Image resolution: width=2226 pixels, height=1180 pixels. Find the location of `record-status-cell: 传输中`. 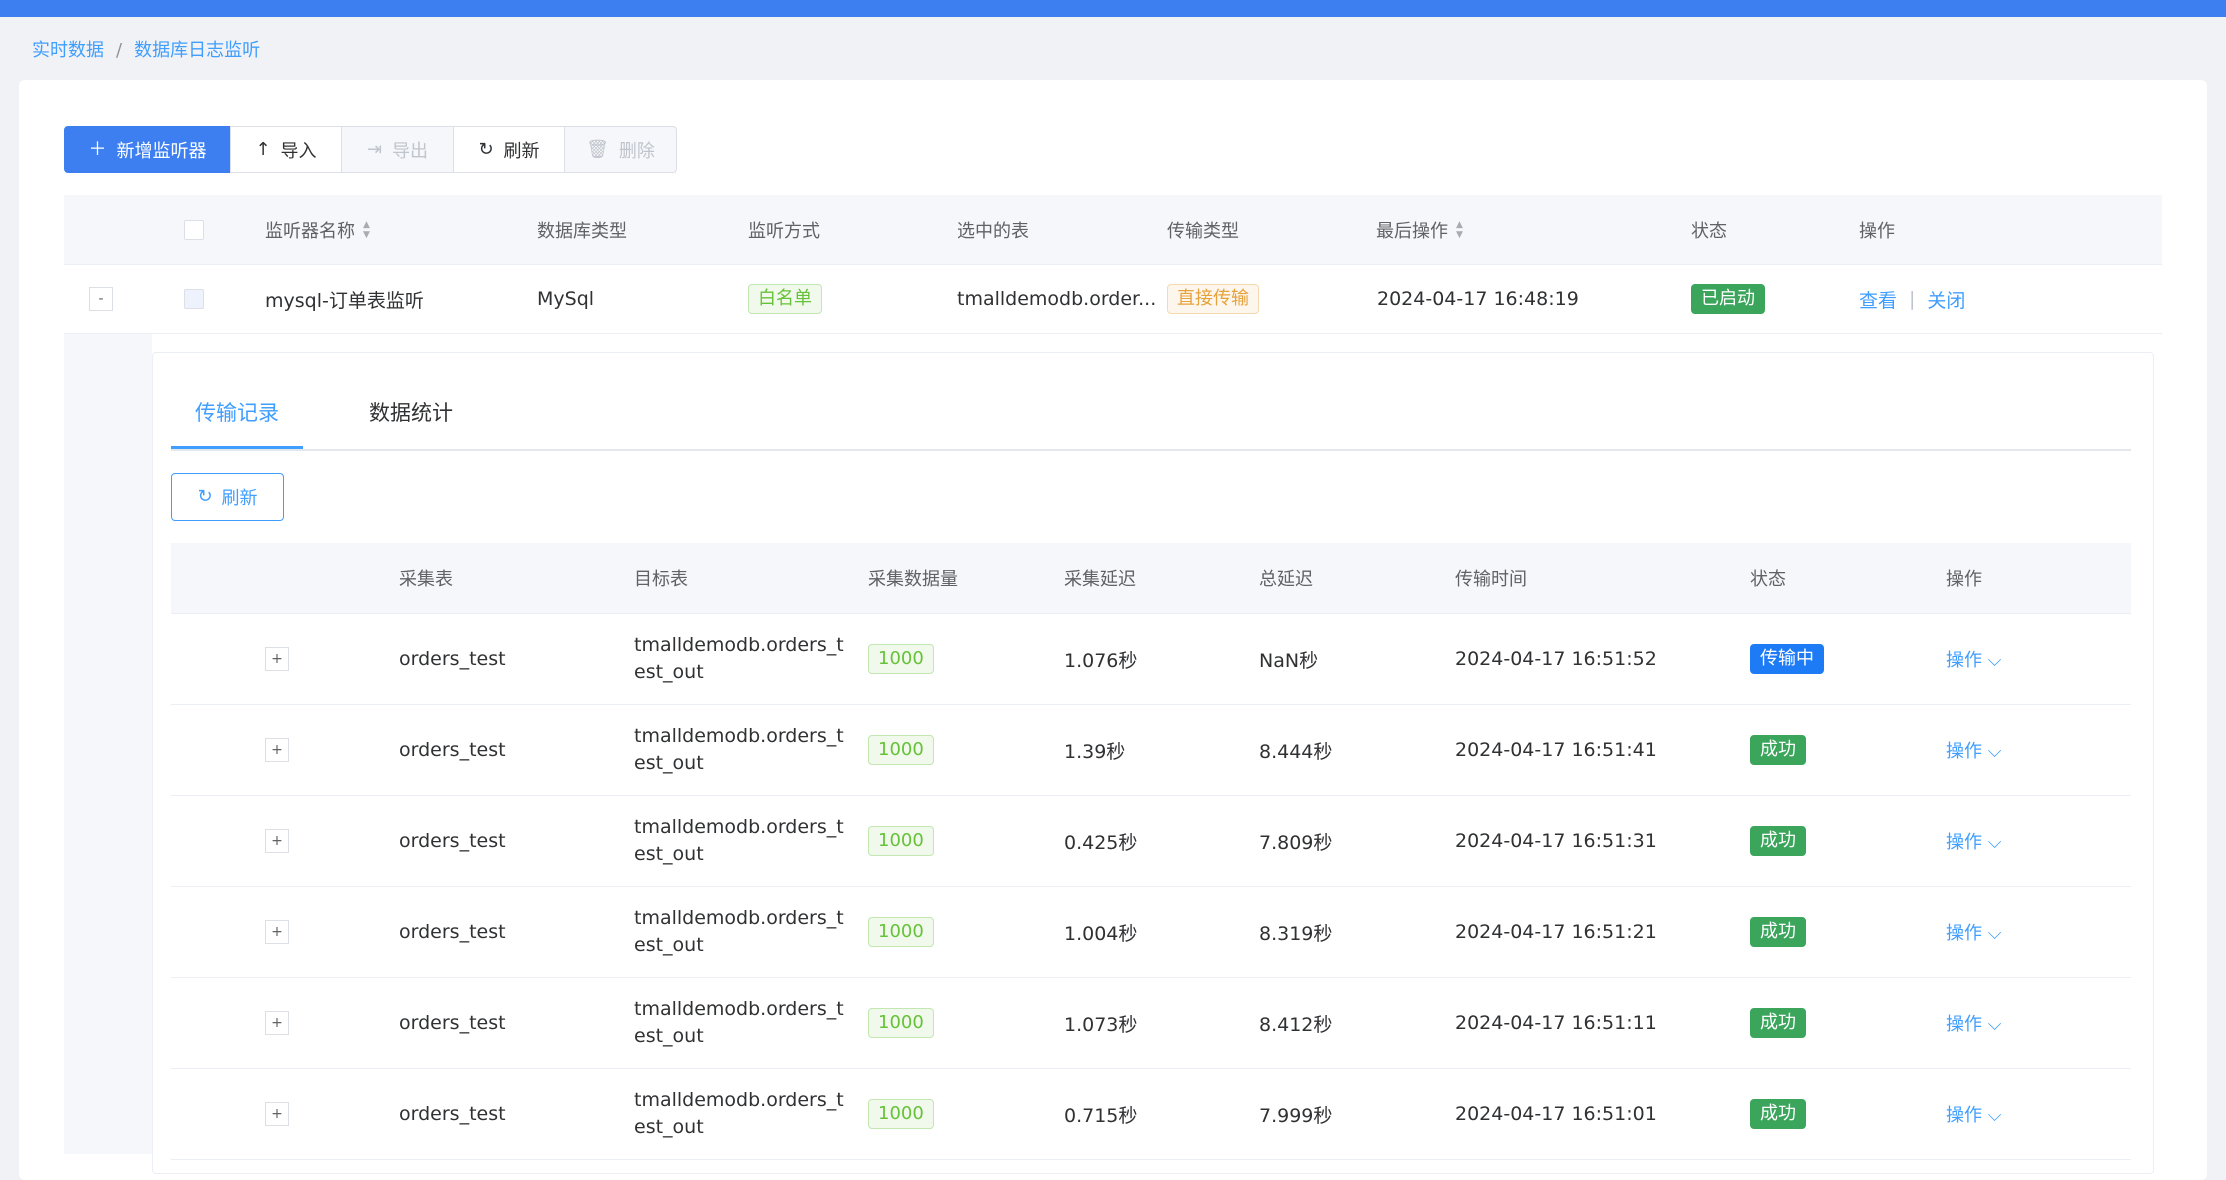

record-status-cell: 传输中 is located at coordinates (1787, 659).